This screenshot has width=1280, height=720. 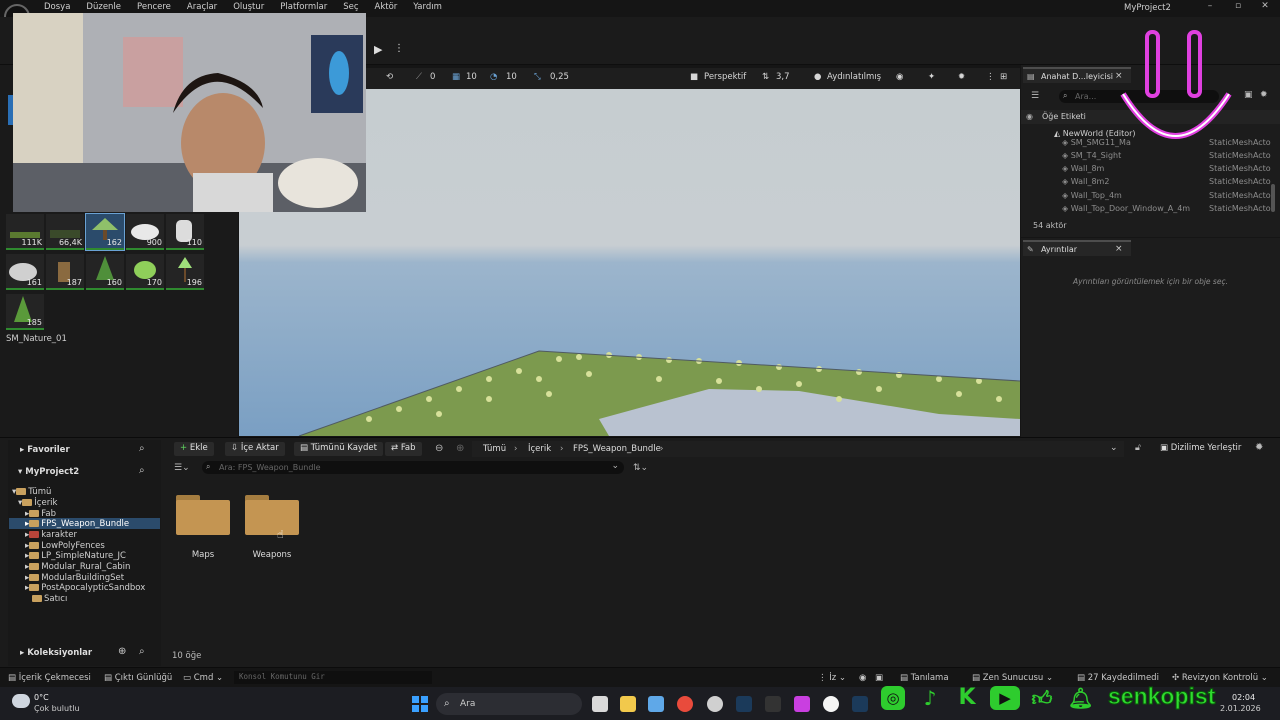 I want to click on options-icon: ⋮, so click(x=990, y=77).